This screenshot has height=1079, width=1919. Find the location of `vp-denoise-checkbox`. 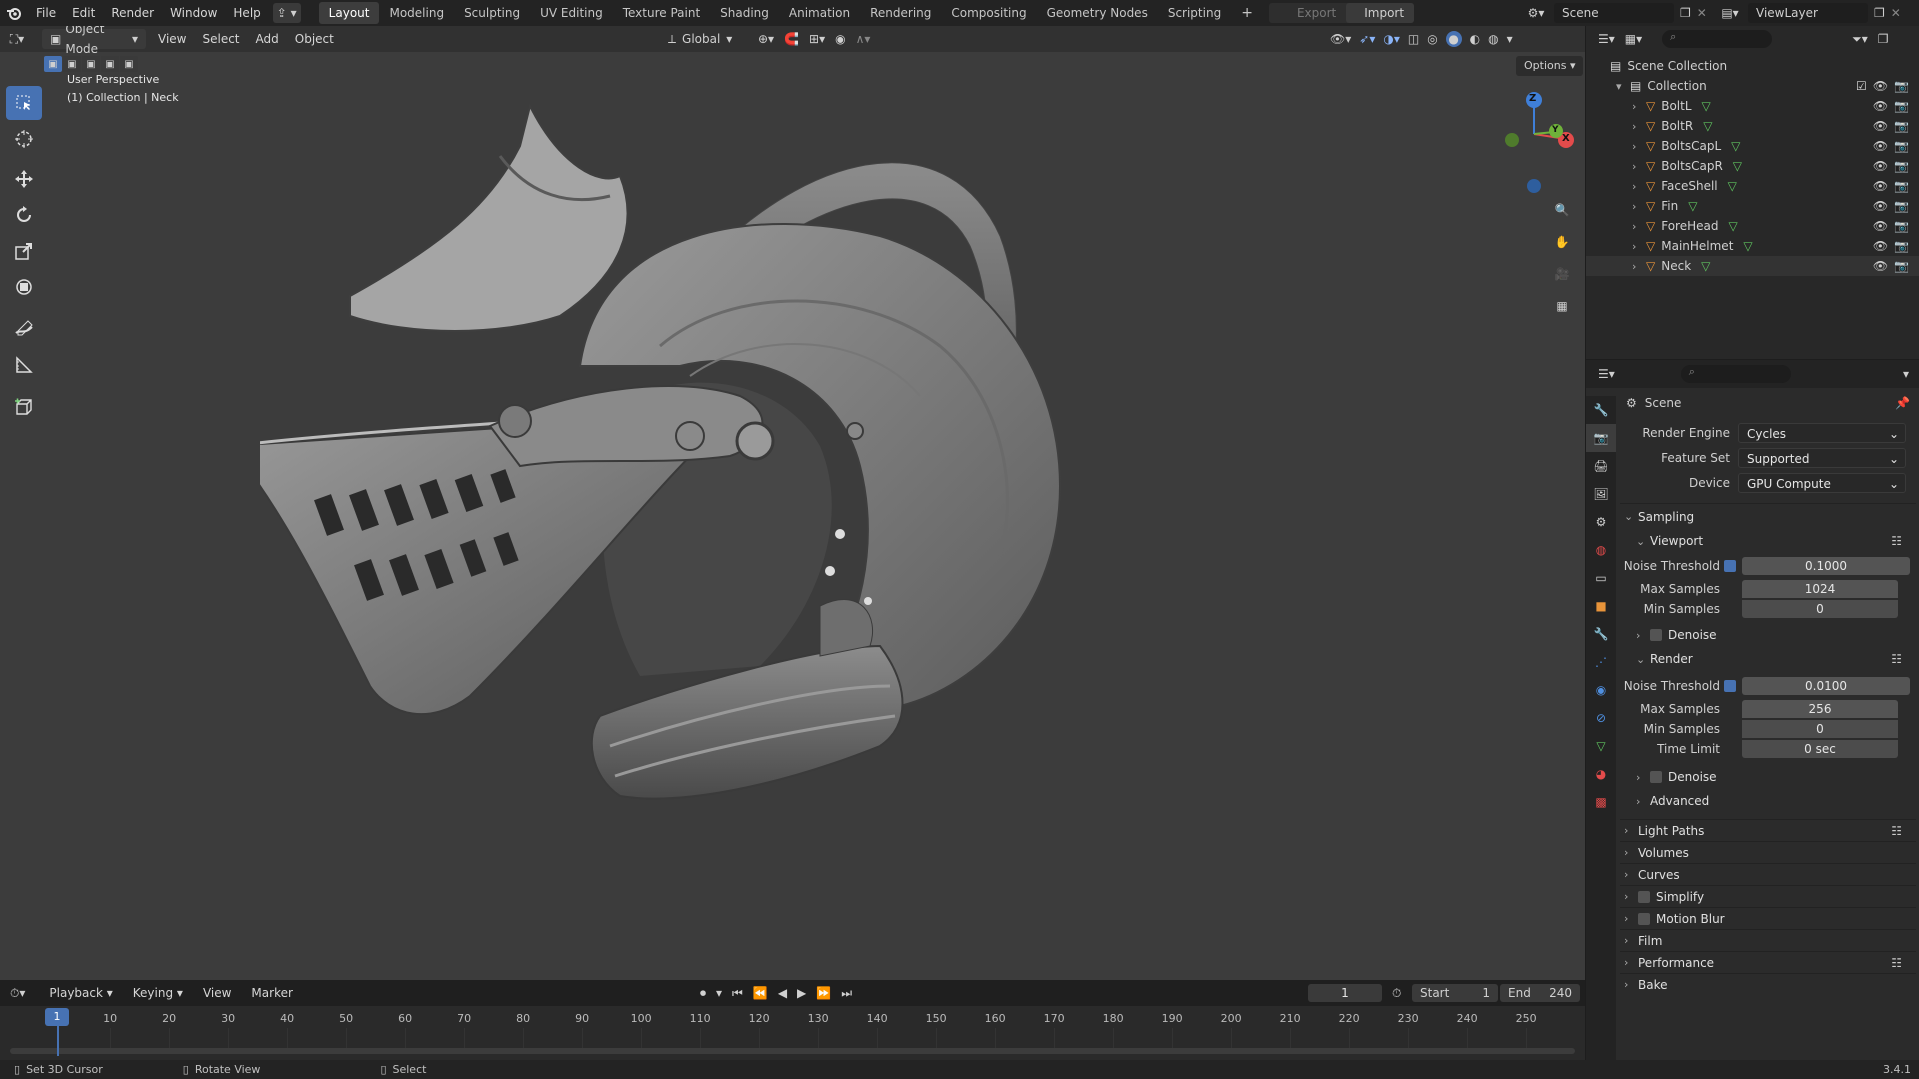

vp-denoise-checkbox is located at coordinates (1656, 635).